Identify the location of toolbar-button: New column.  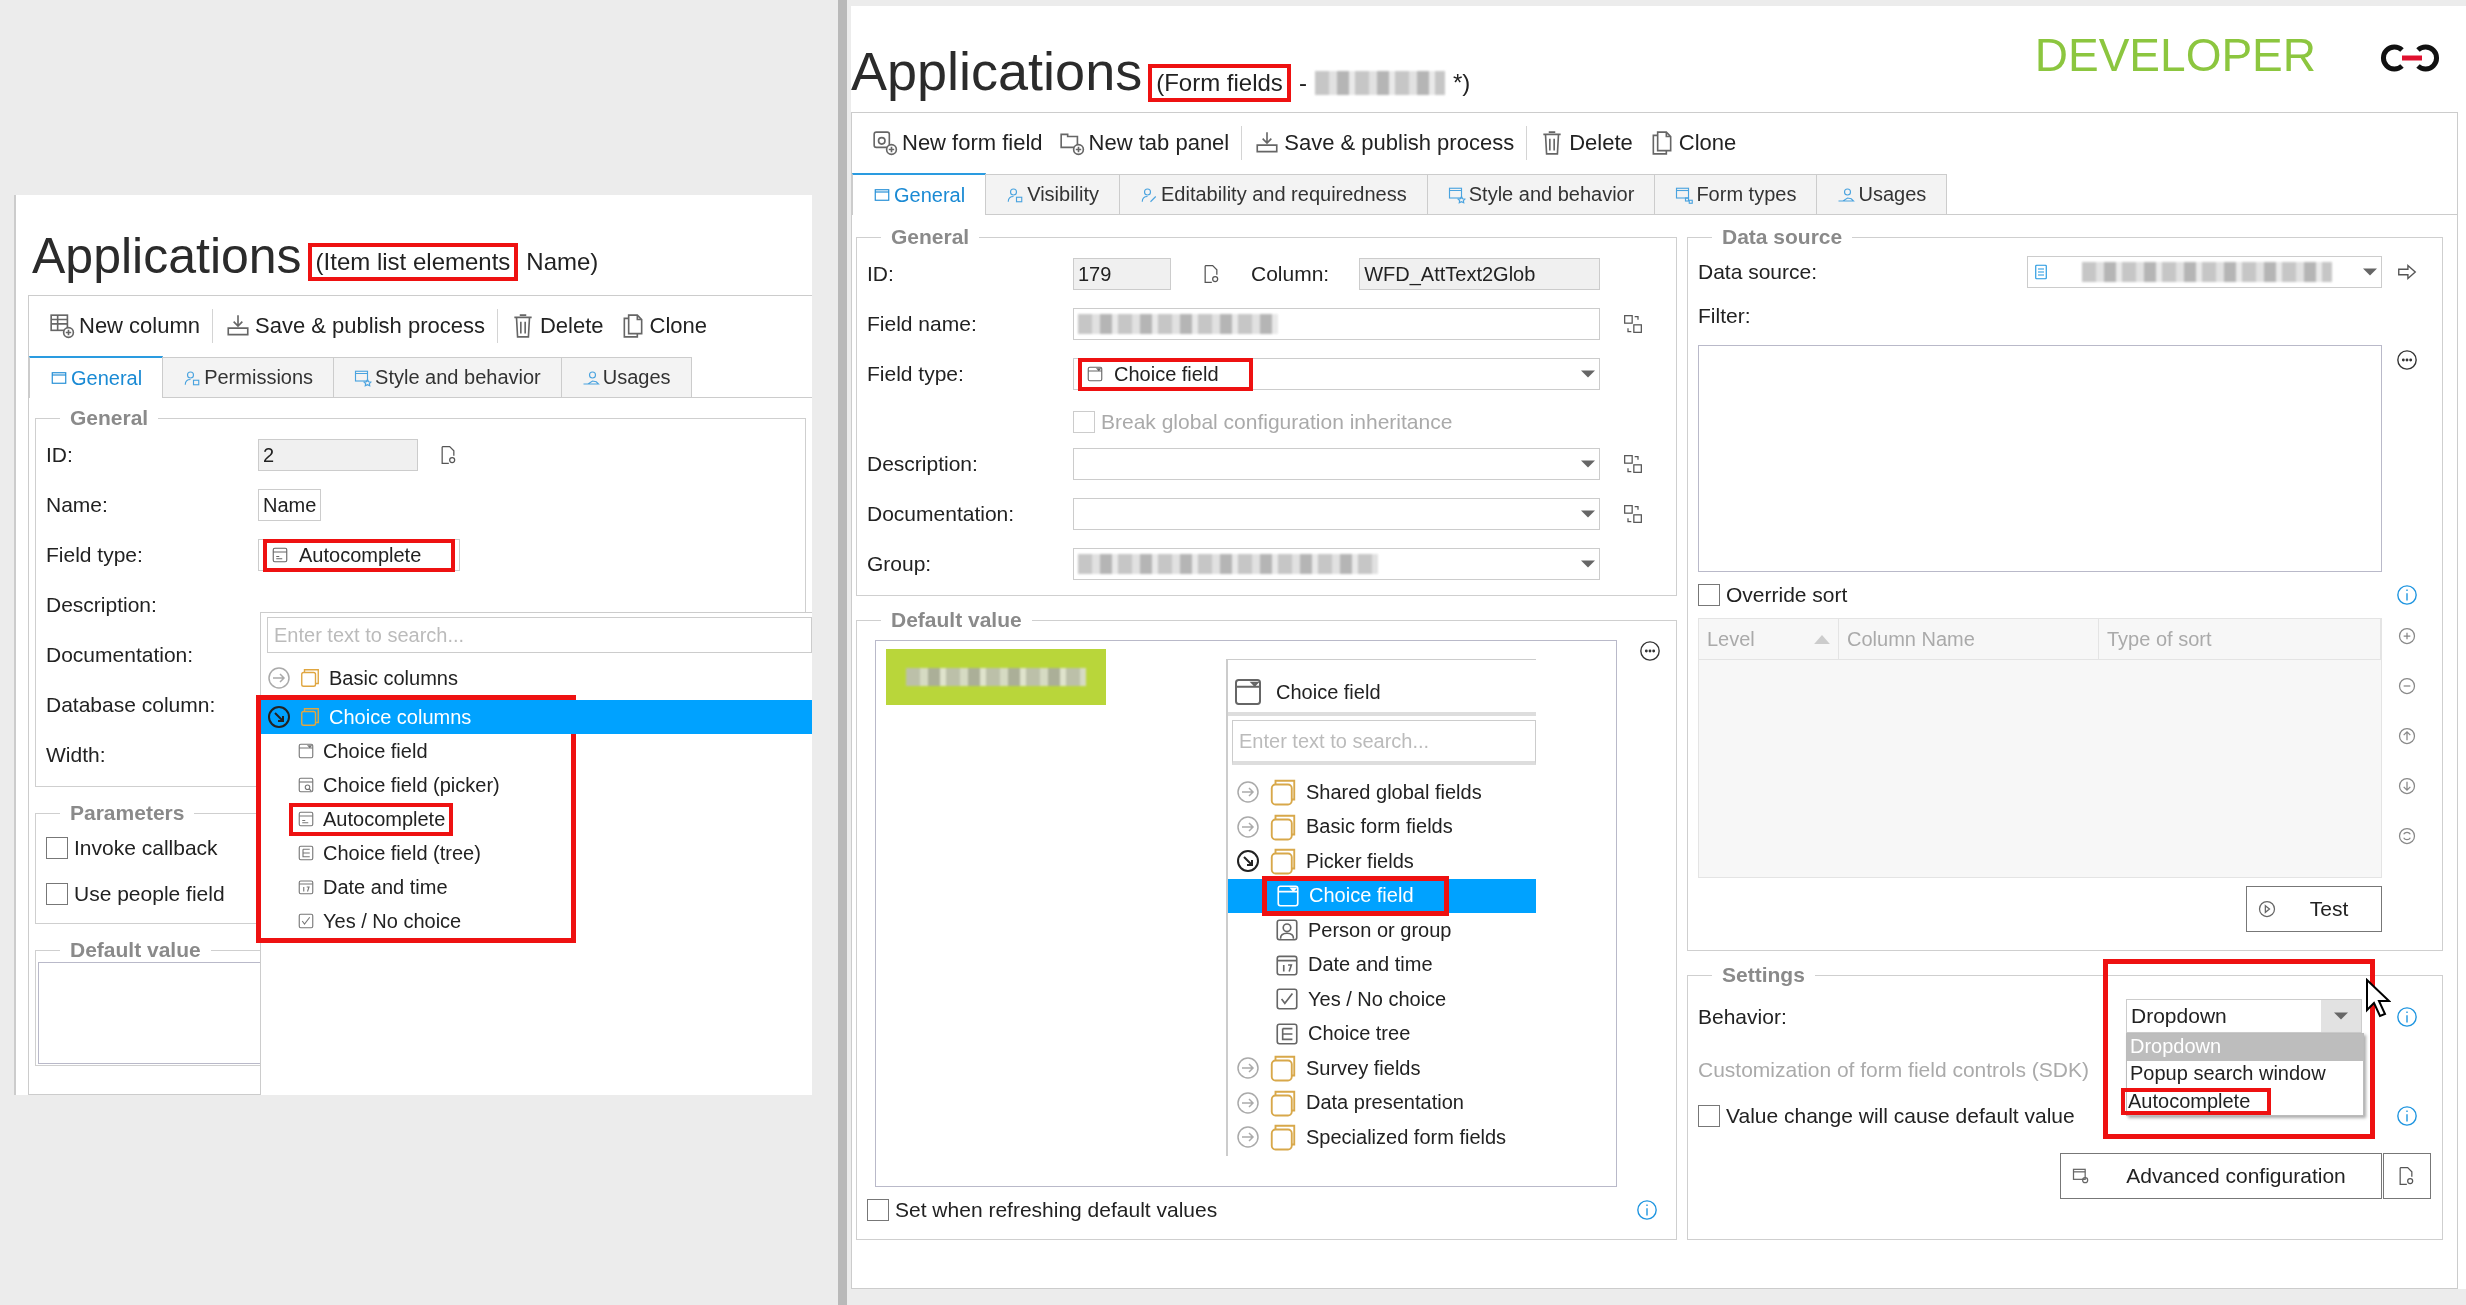
(125, 326).